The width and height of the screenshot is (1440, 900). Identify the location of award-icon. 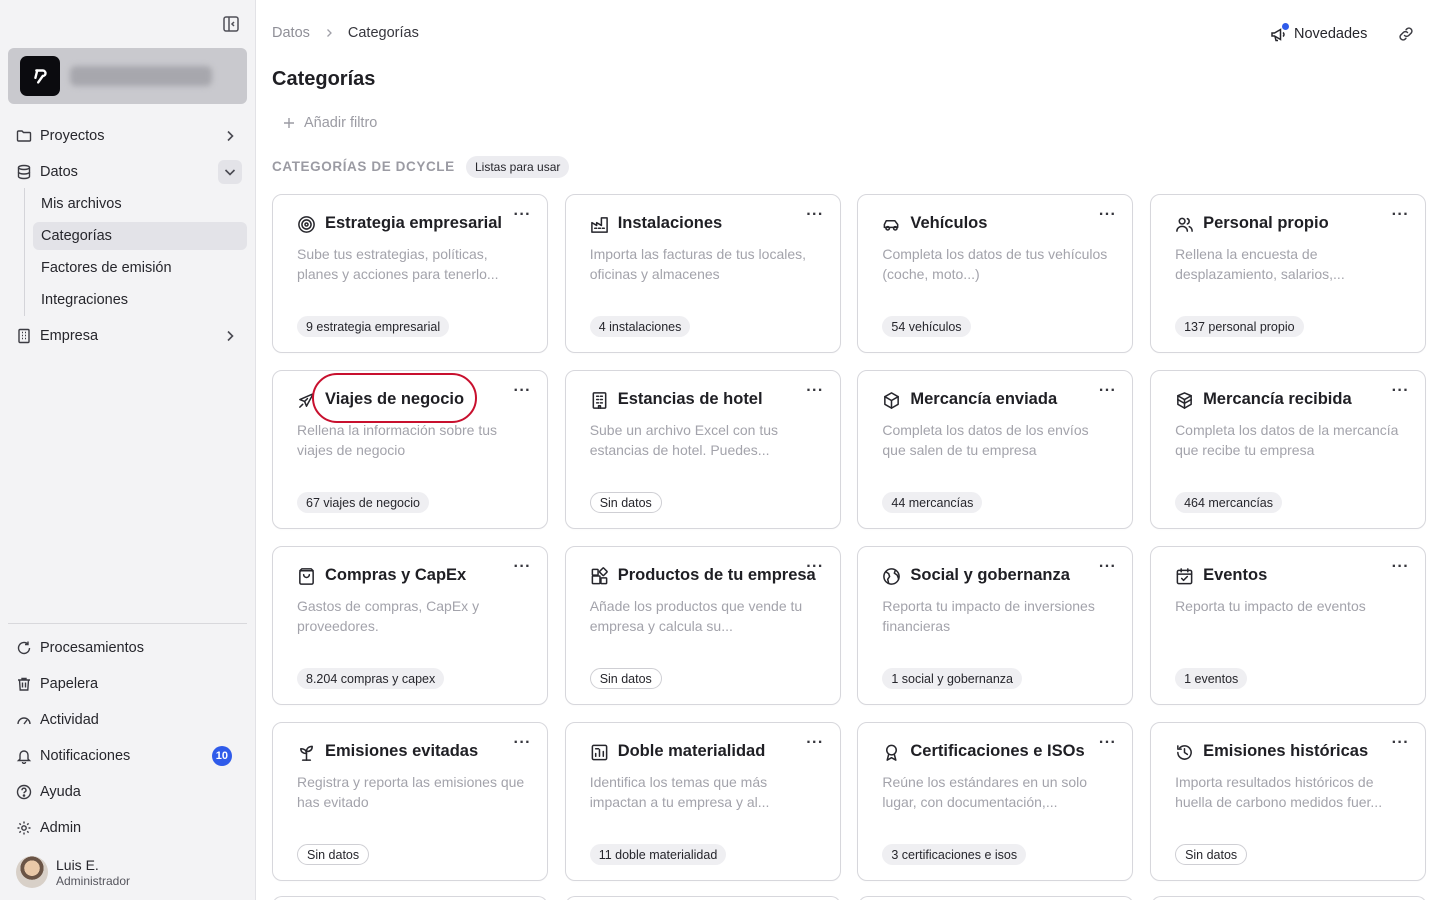
(891, 752).